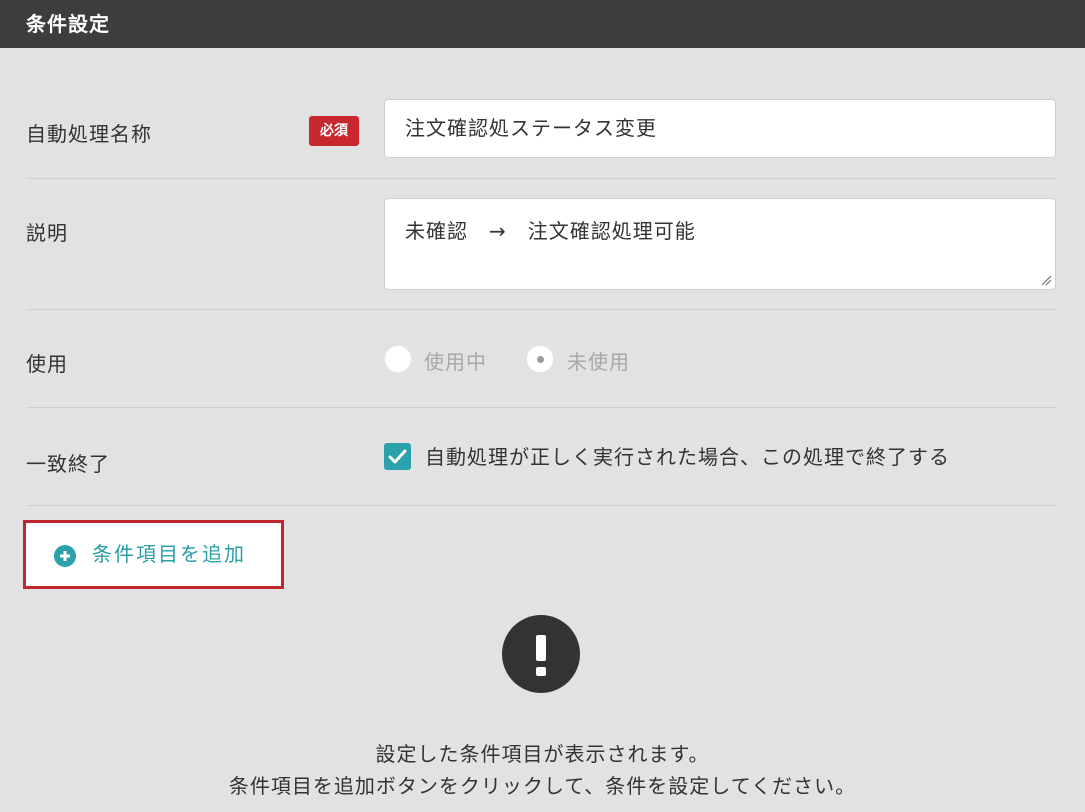 The height and width of the screenshot is (812, 1085). I want to click on empty-state-line-1: 設定した条件項目が表示されます。, so click(542, 754).